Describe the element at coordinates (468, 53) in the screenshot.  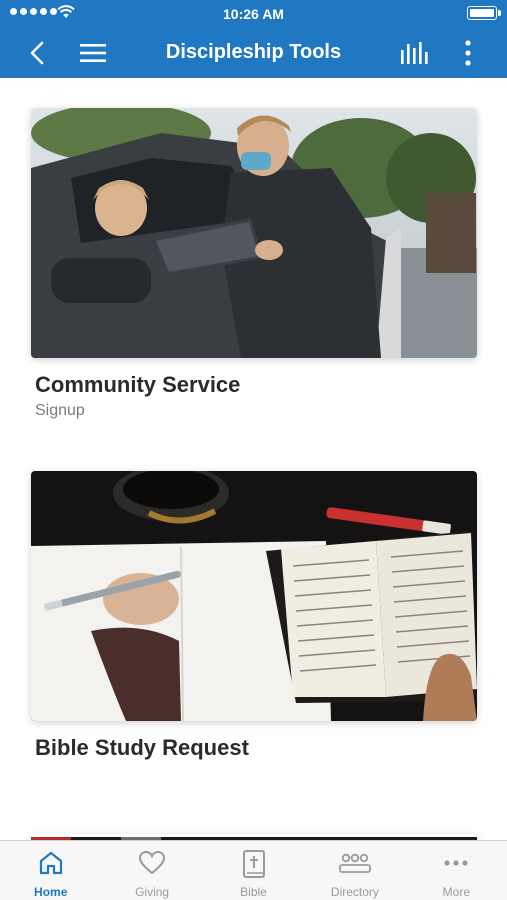
I see `vertical-ellipsis-icon` at that location.